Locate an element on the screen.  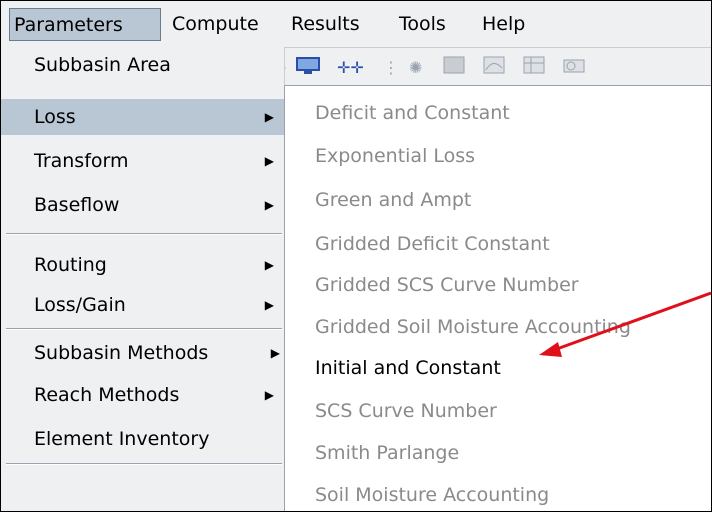
annotation-arrow-icon is located at coordinates (625, 324).